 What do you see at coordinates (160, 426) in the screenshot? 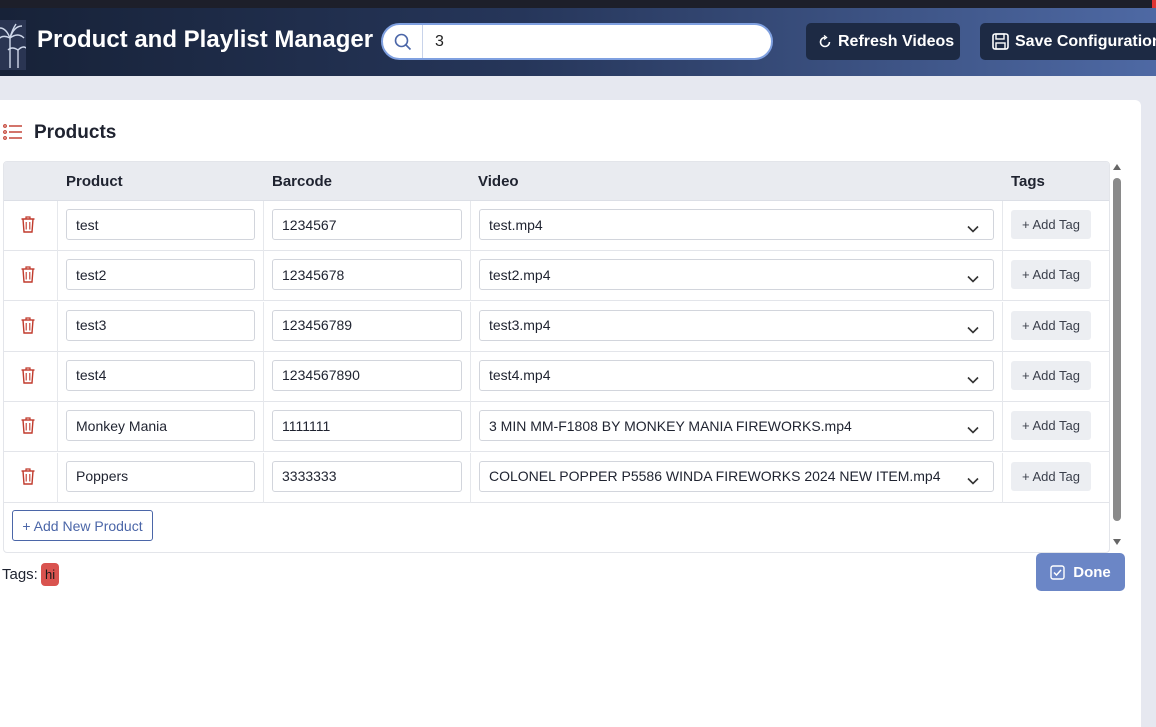
I see `product-name-input: Monkey Mania` at bounding box center [160, 426].